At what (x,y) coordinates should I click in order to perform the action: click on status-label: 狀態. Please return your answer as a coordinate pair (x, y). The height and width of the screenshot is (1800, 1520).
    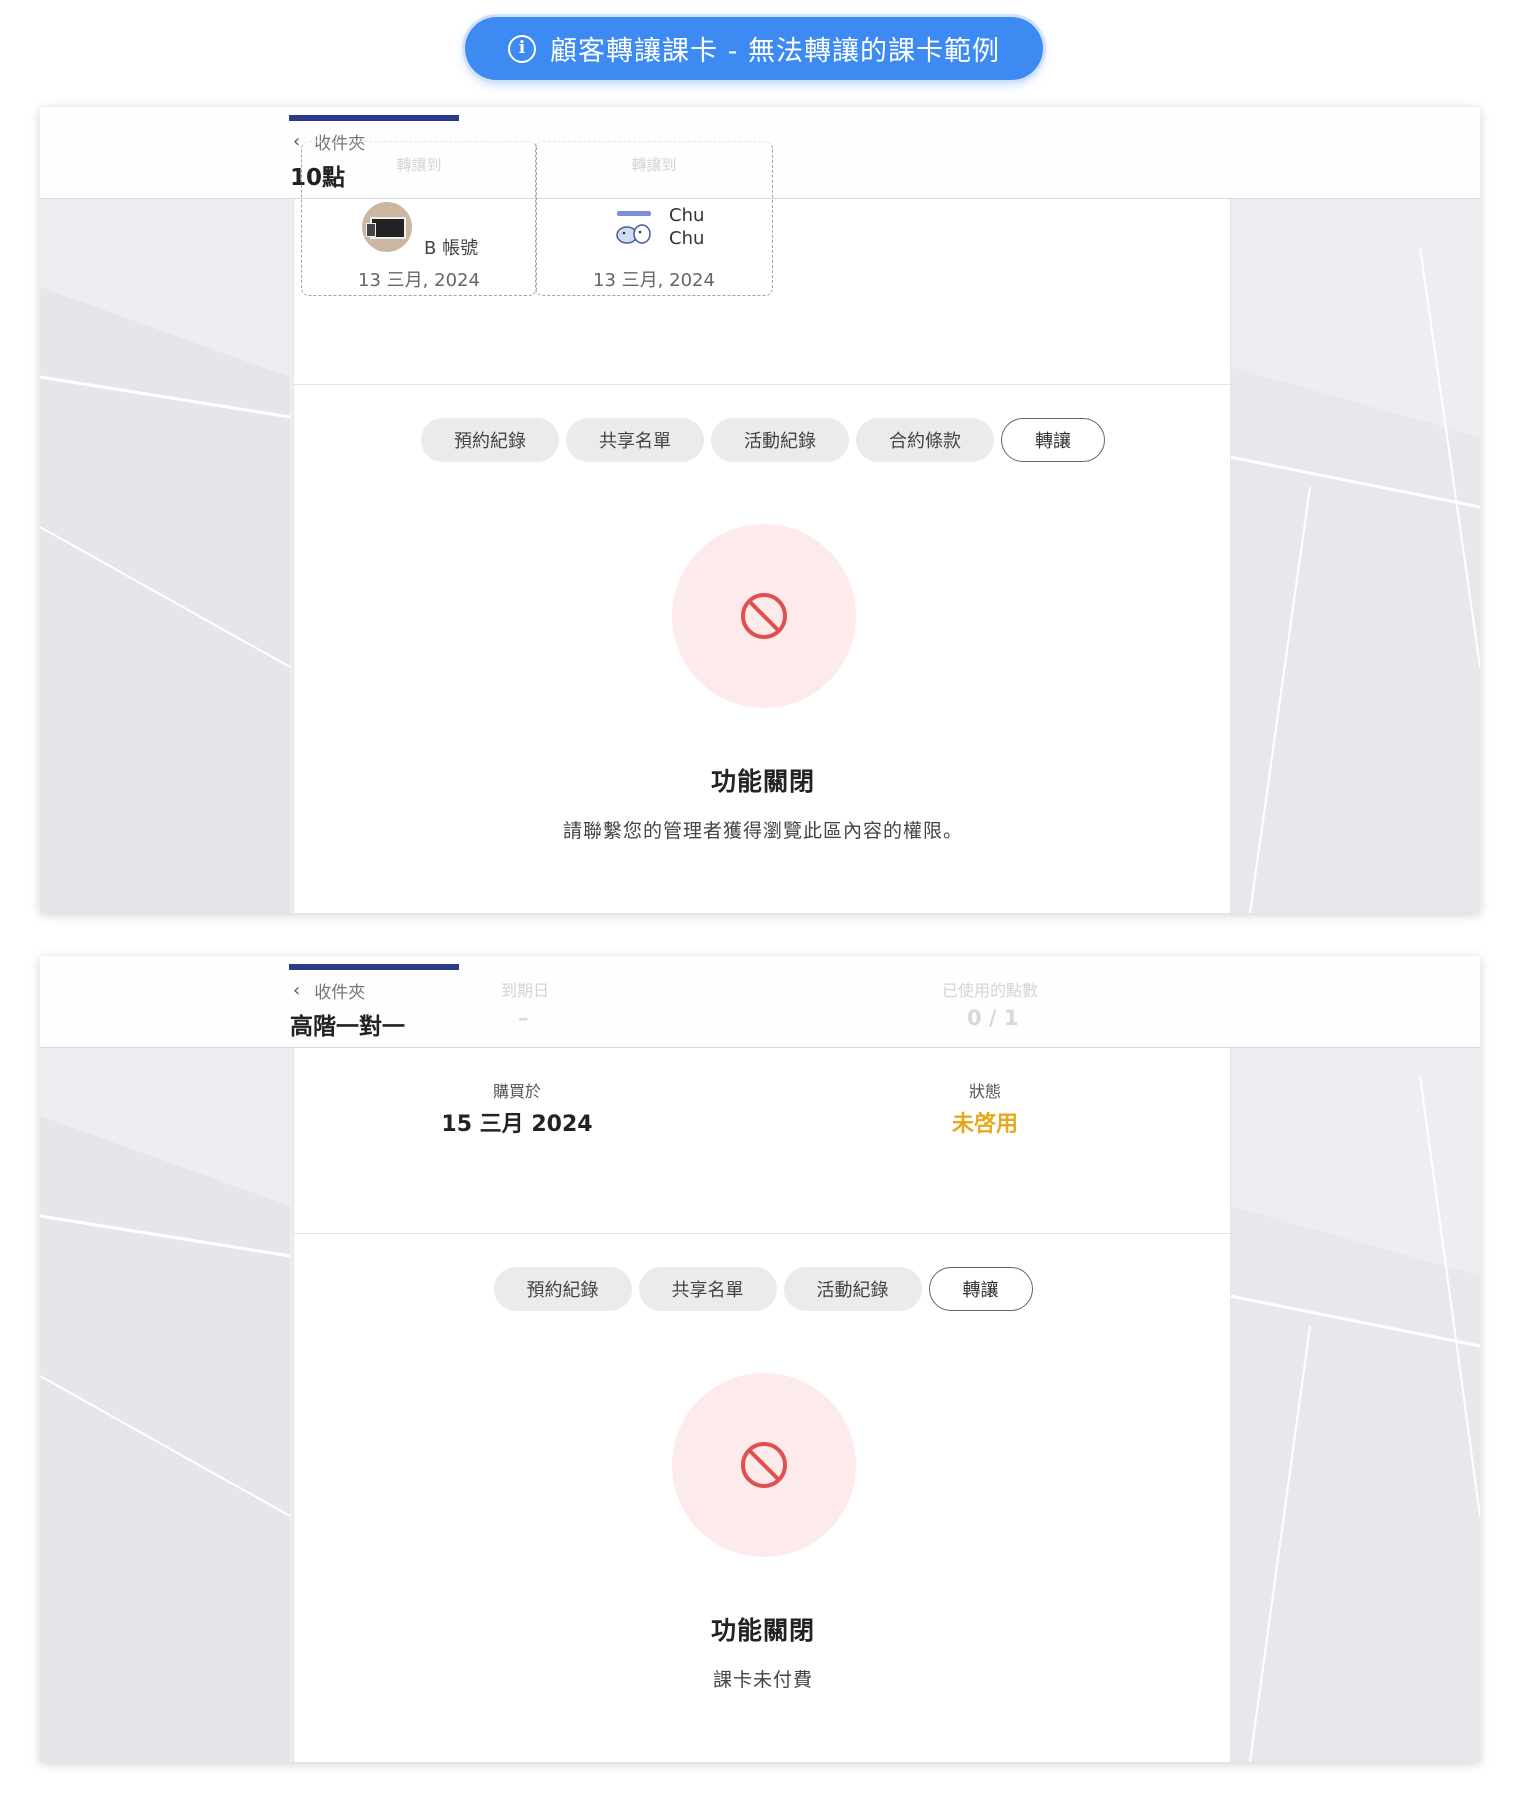
    Looking at the image, I should click on (984, 1091).